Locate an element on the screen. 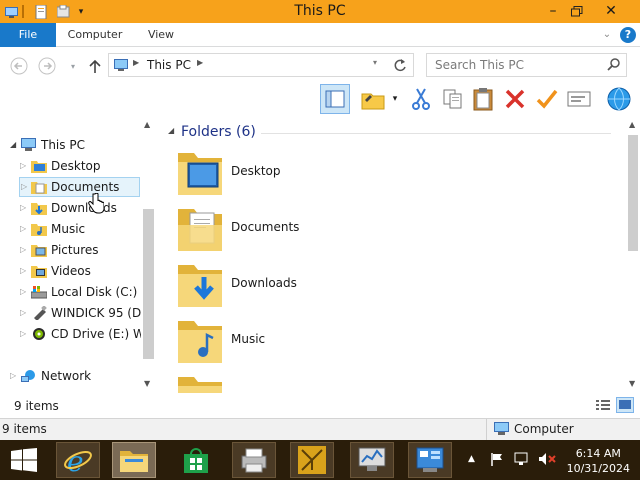  flag-icon is located at coordinates (497, 460).